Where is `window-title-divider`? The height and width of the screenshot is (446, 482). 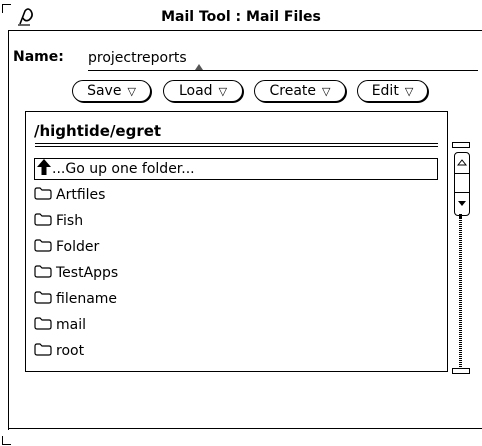
window-title-divider is located at coordinates (245, 30).